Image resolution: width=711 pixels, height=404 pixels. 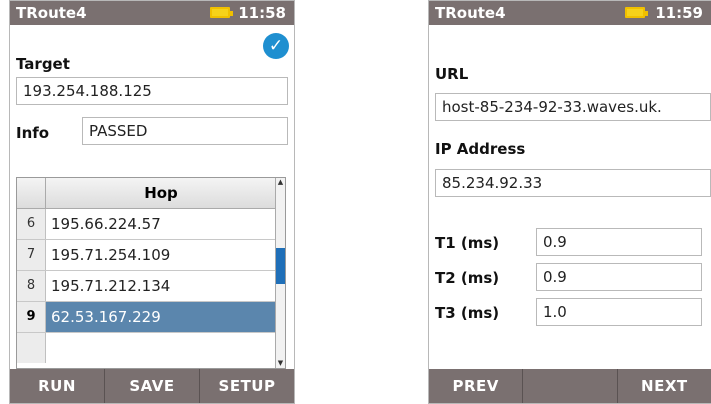 What do you see at coordinates (619, 312) in the screenshot?
I see `t3-field: 1.0` at bounding box center [619, 312].